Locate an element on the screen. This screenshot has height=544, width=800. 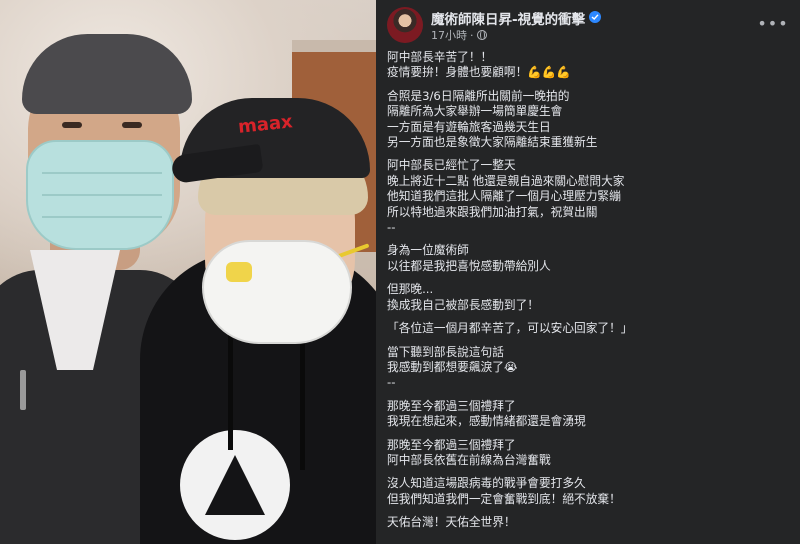
post-text-line: 阿中部長依舊在前線為台灣奮戰 is located at coordinates (469, 459).